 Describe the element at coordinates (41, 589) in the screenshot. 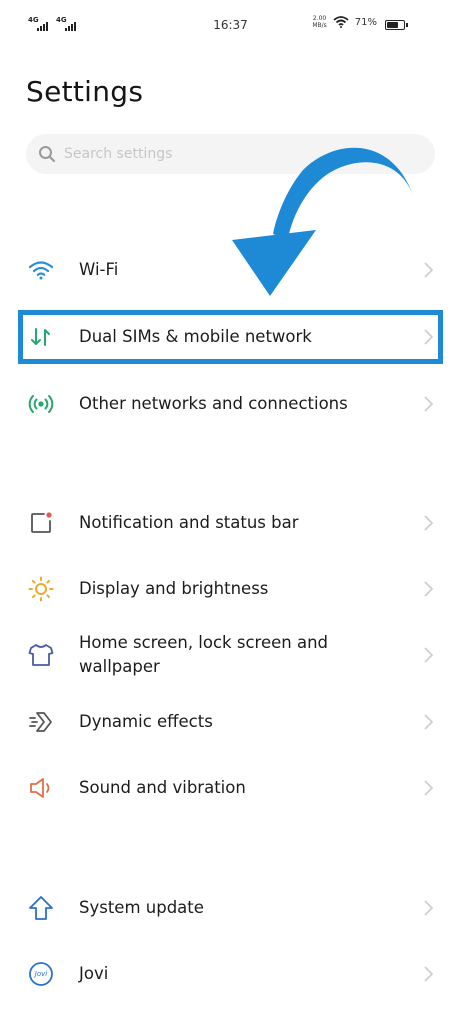

I see `brightness-icon` at that location.